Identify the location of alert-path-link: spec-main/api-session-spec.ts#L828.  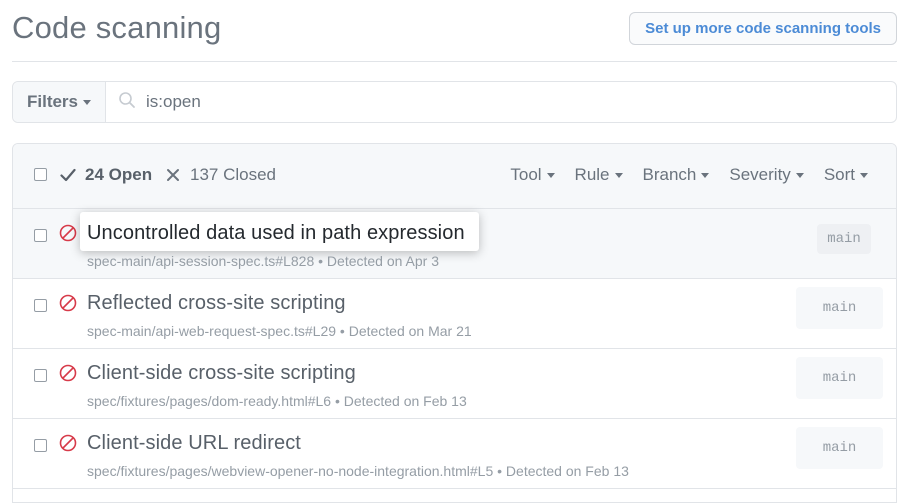
(200, 261).